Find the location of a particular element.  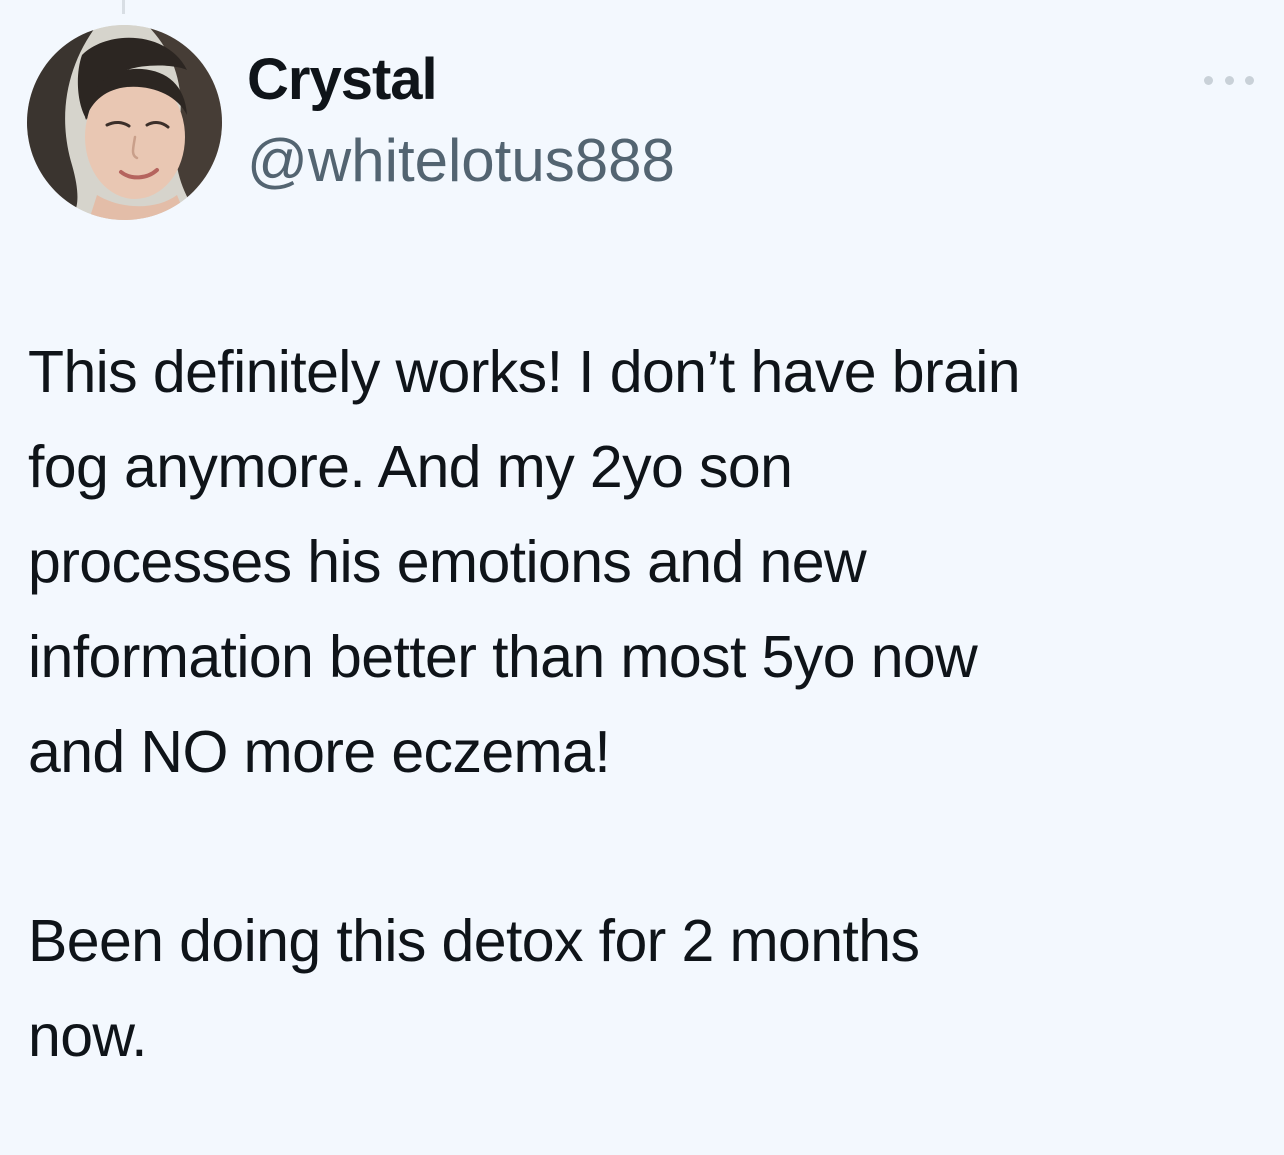

tweet-paragraph: Been doing this detox for 2 months now. is located at coordinates (474, 988).